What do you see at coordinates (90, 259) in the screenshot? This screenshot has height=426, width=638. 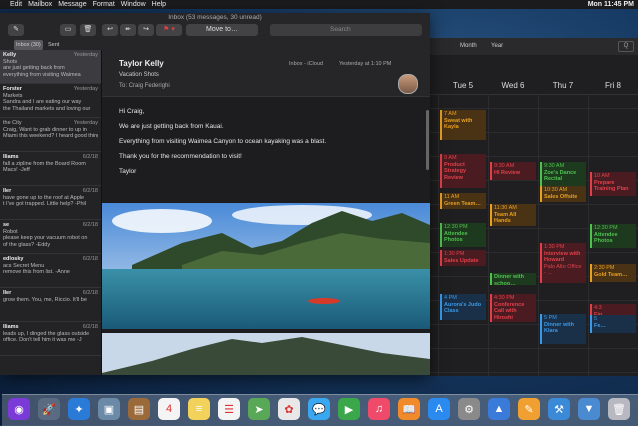 I see `message-date: 6/2/18` at bounding box center [90, 259].